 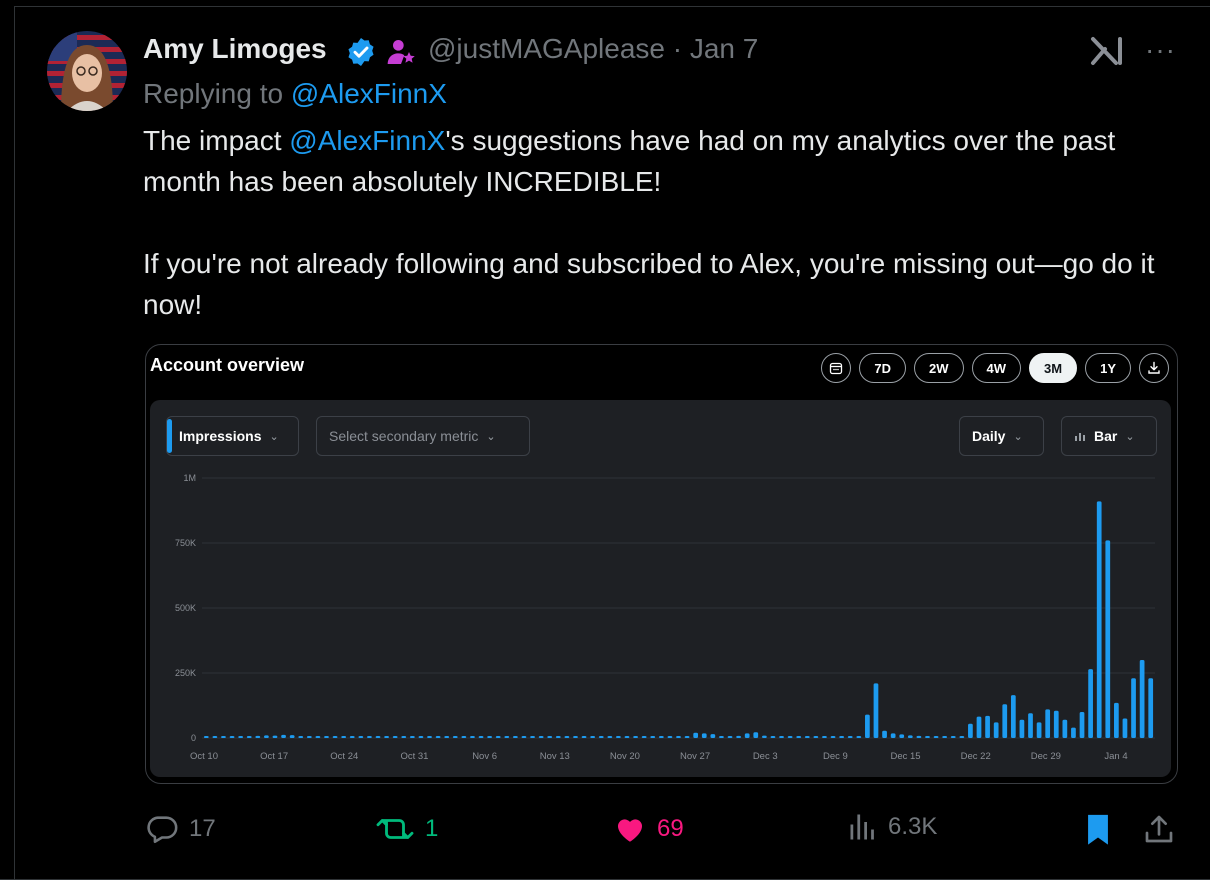 What do you see at coordinates (423, 436) in the screenshot?
I see `secondary-metric-dropdown: Select secondary metric ⌄` at bounding box center [423, 436].